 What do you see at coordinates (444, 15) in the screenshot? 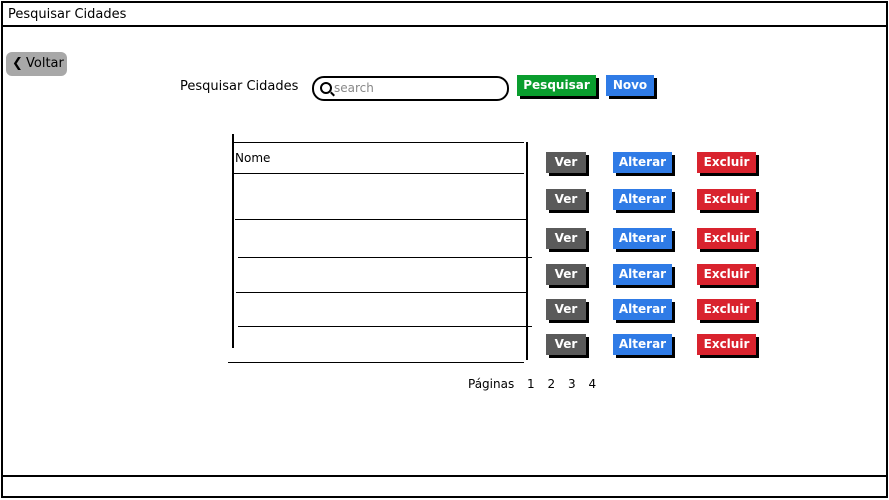
I see `title-bar: Pesquisar Cidades` at bounding box center [444, 15].